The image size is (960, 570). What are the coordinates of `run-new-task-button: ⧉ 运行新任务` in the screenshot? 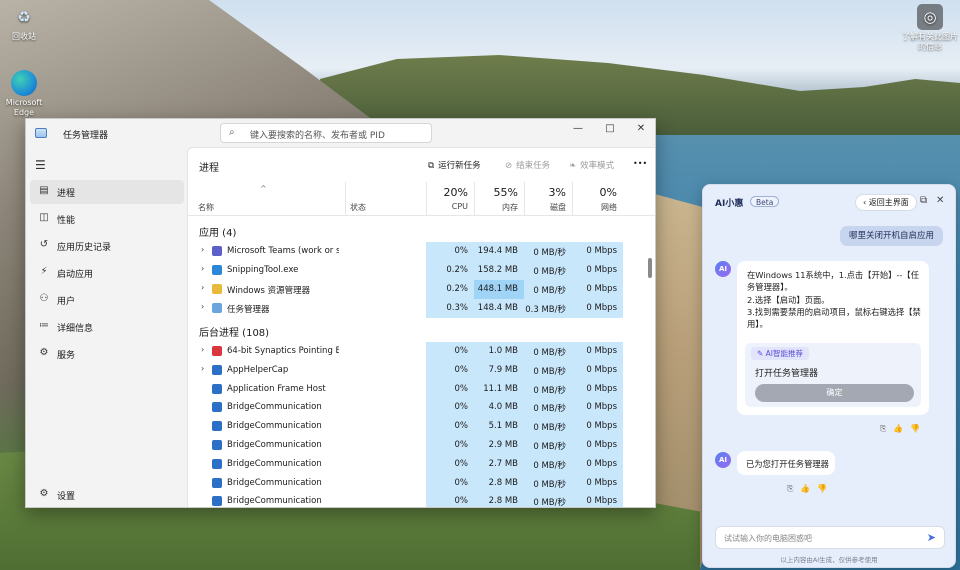 It's located at (454, 165).